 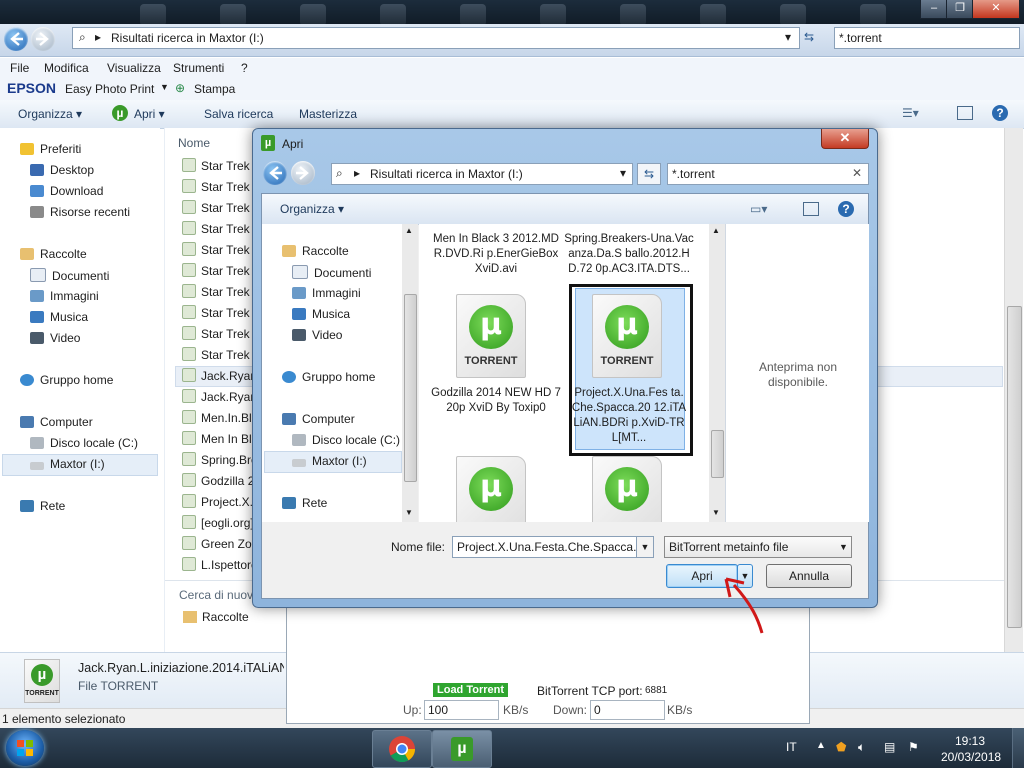 I want to click on dialog-nav-computer: Computer, so click(x=318, y=419).